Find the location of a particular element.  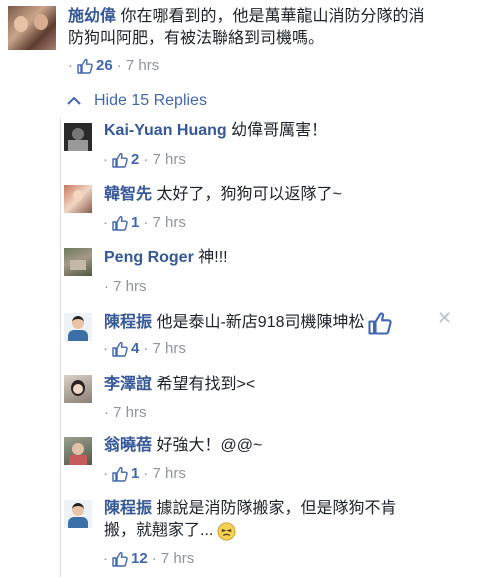

reply-meta: · 2 · 7 hrs is located at coordinates (144, 159).